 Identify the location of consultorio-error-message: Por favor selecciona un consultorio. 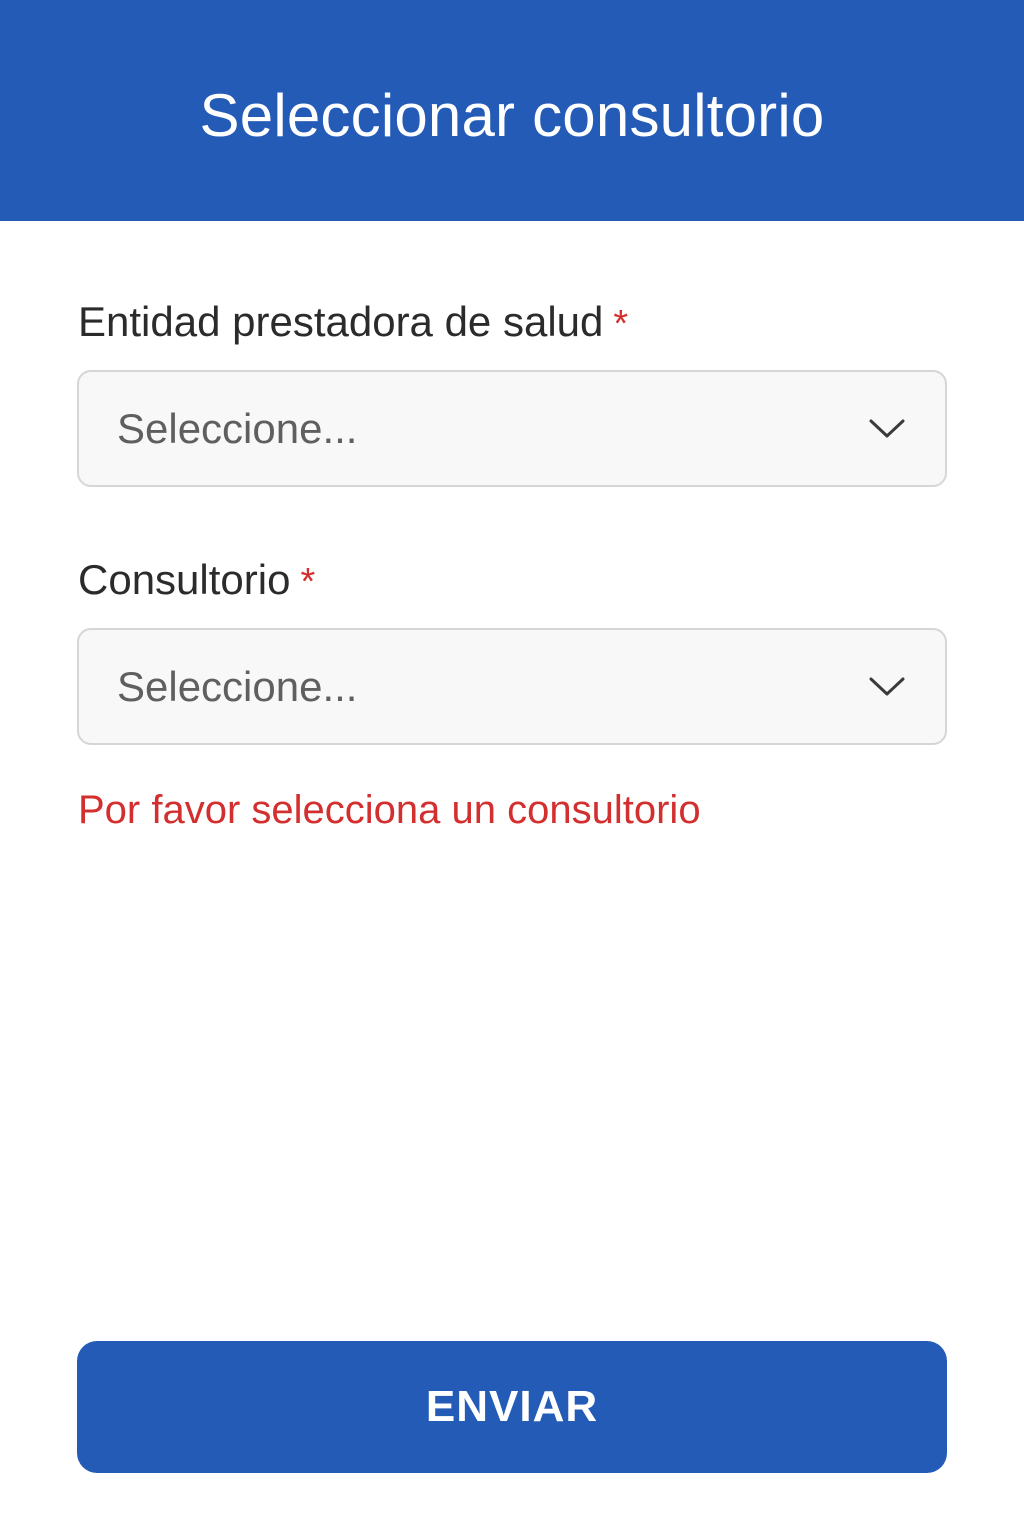
(389, 810).